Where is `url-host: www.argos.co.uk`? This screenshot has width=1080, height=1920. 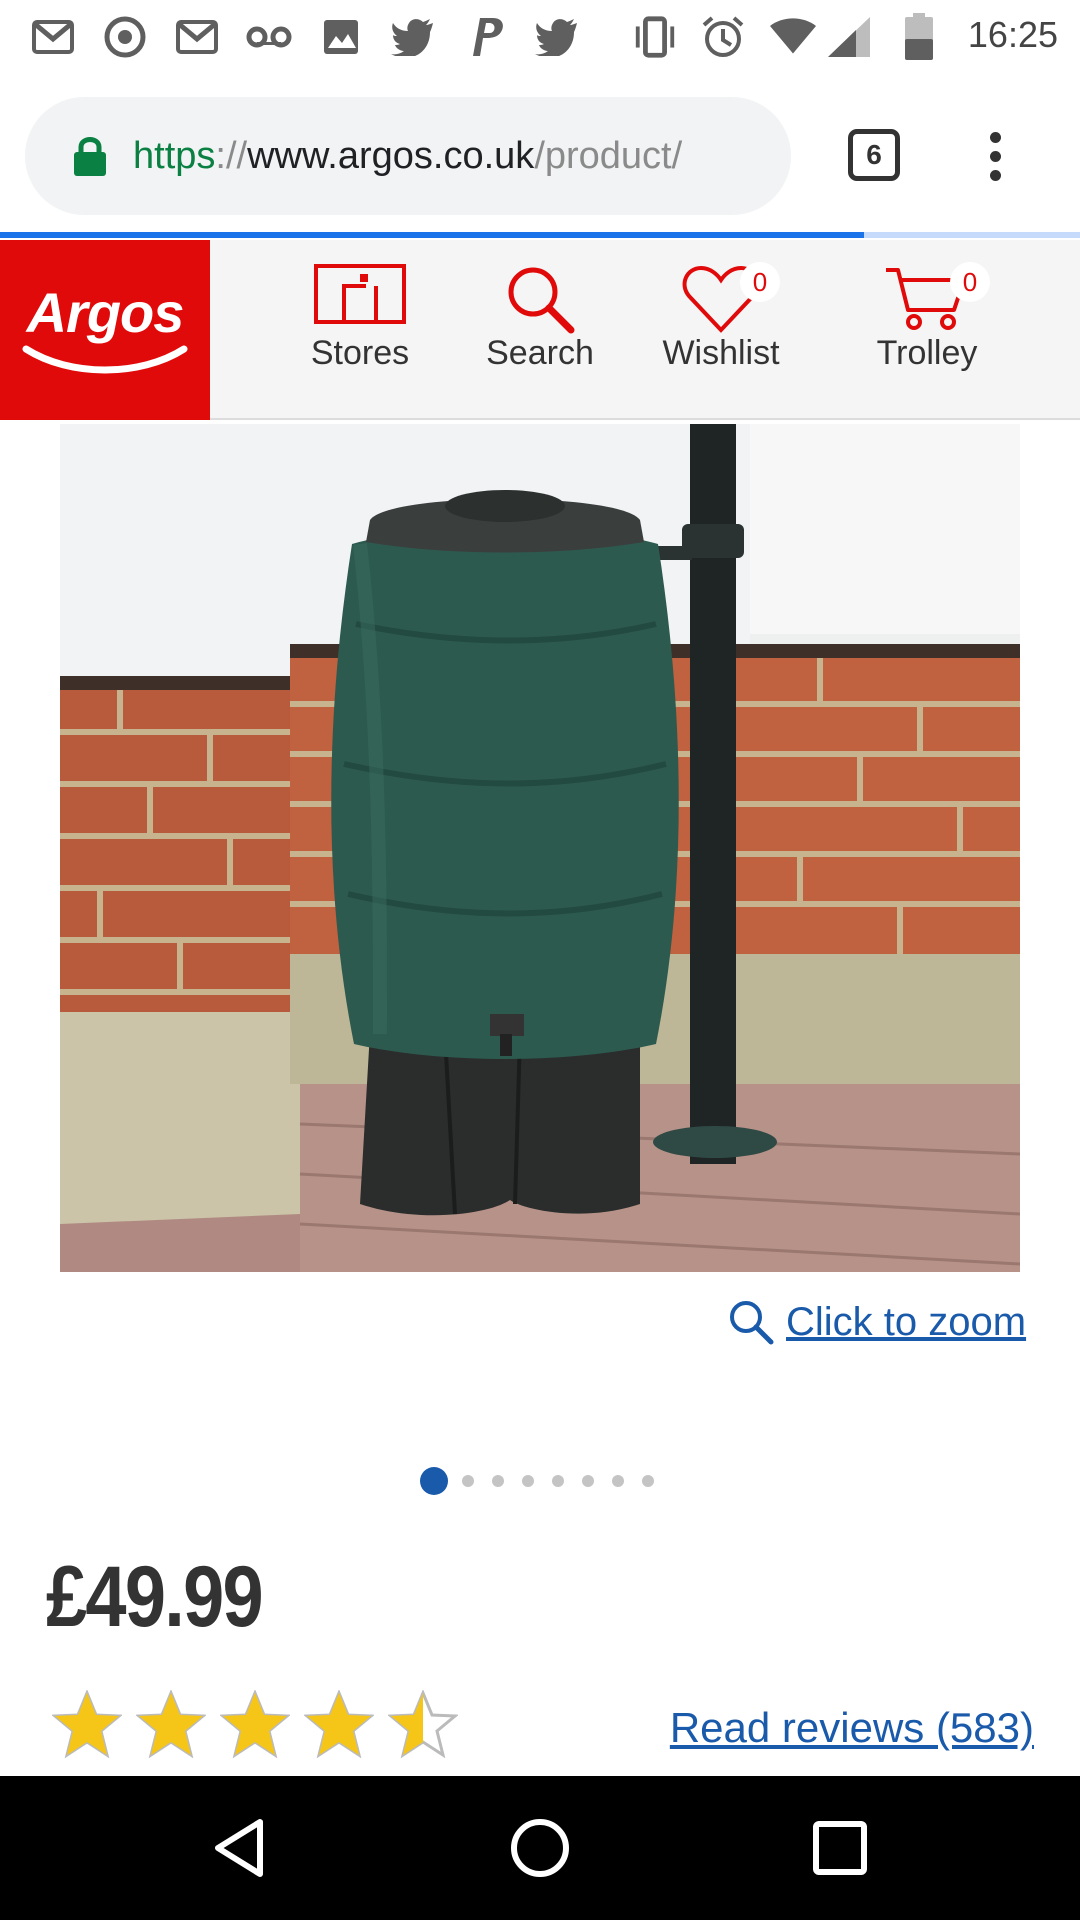 url-host: www.argos.co.uk is located at coordinates (391, 155).